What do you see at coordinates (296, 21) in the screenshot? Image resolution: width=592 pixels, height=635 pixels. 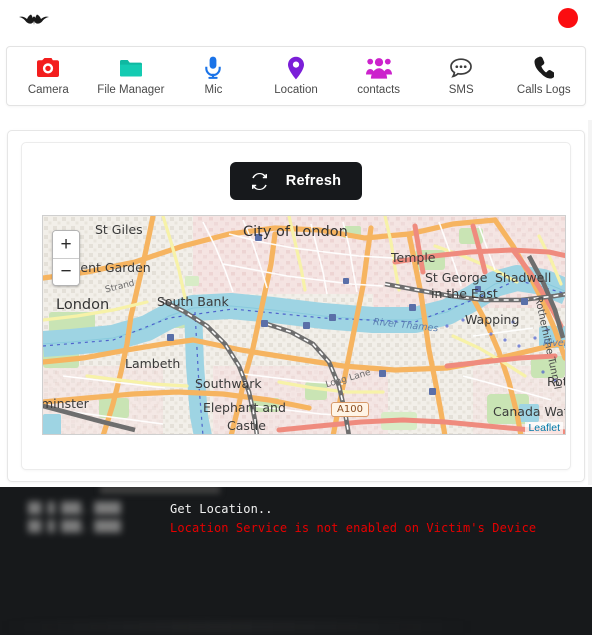 I see `app-header` at bounding box center [296, 21].